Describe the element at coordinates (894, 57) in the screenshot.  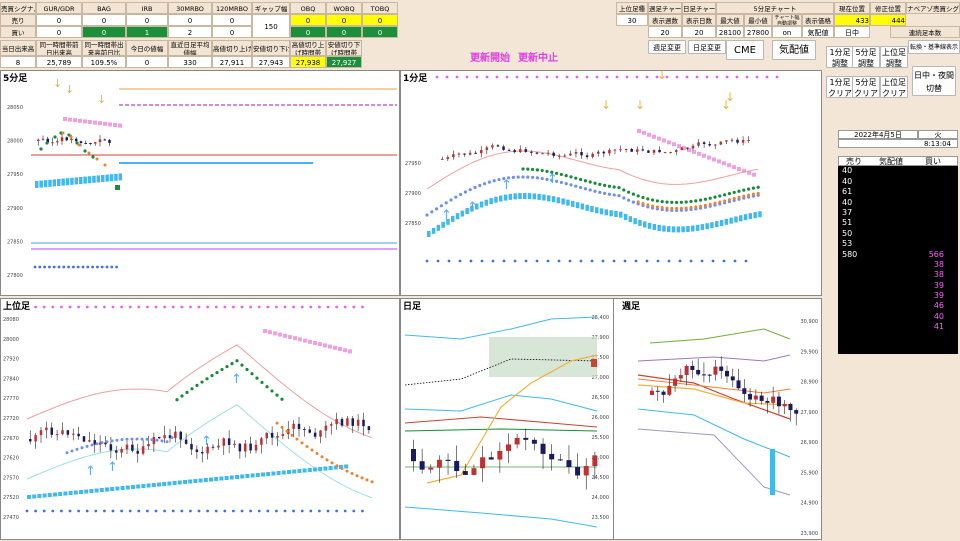
I see `adjust-upper-button: 上位足調整` at that location.